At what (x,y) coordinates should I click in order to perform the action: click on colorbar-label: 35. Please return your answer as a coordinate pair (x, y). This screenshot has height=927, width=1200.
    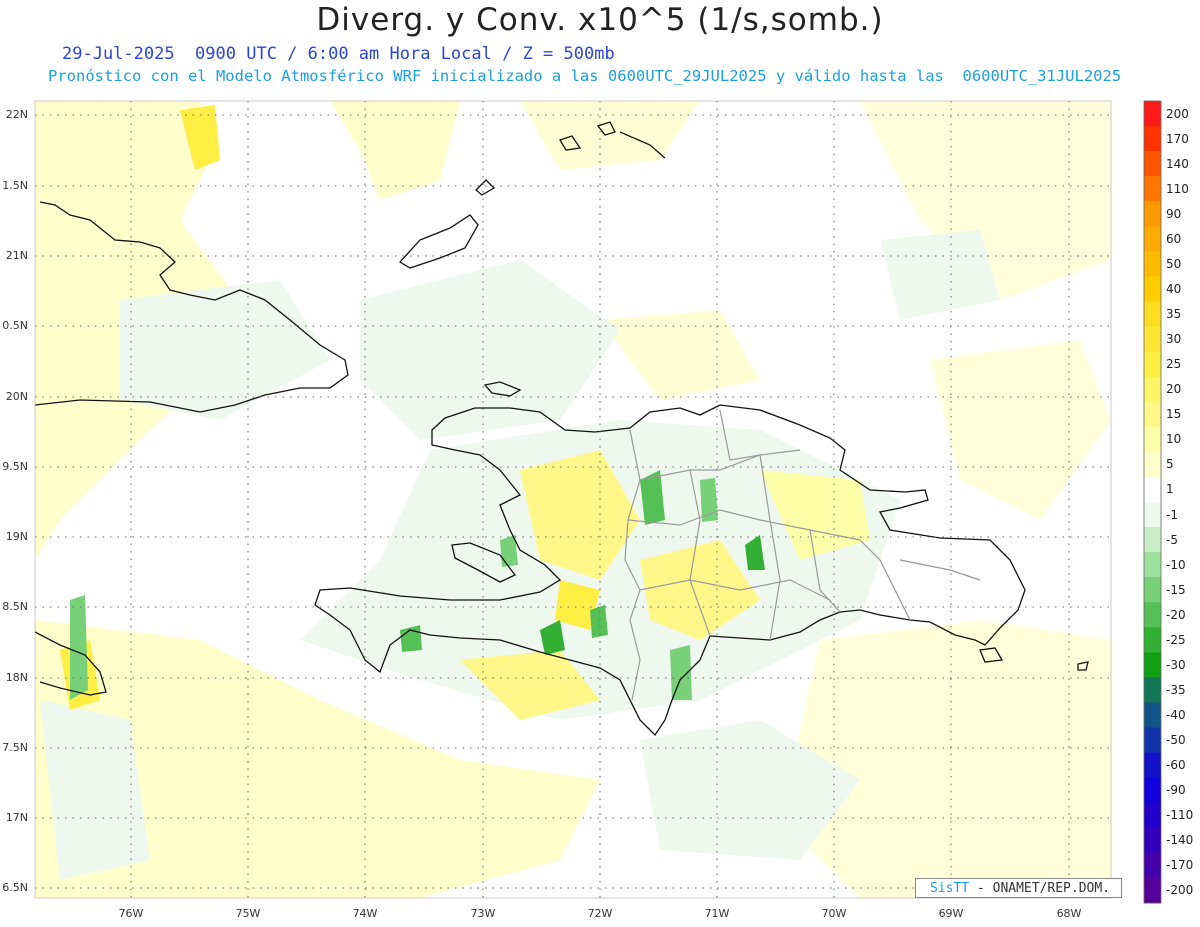
    Looking at the image, I should click on (1174, 314).